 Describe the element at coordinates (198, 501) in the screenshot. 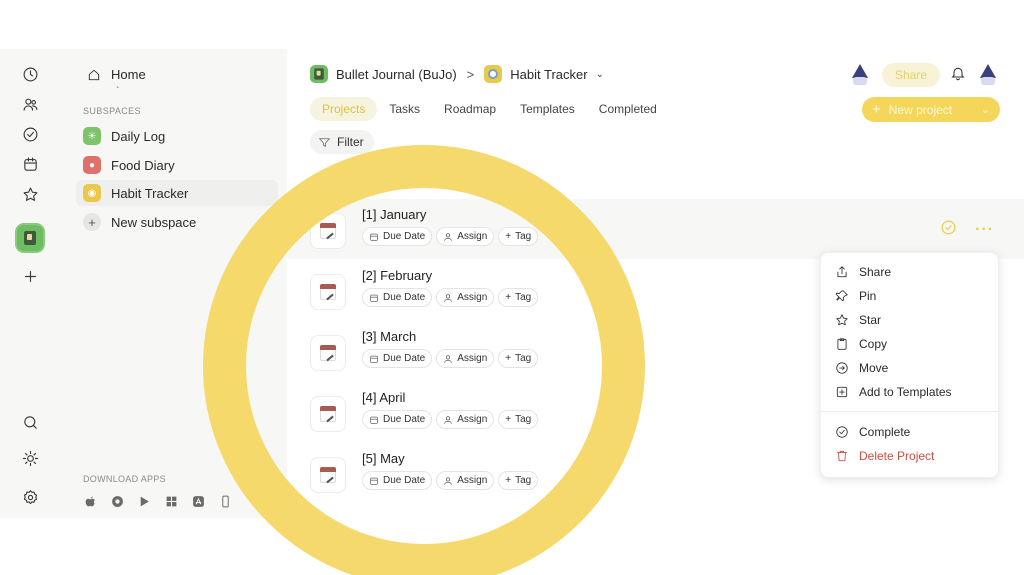

I see `app-store-icon` at that location.